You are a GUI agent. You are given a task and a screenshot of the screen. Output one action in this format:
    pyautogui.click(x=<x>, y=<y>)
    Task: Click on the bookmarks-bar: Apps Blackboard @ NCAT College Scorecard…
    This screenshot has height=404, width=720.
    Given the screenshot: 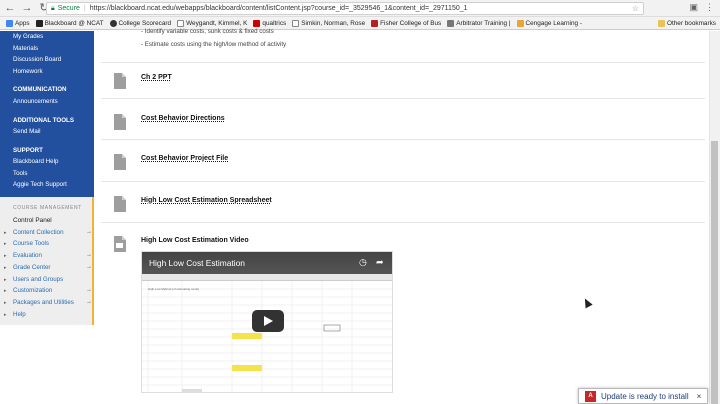 What is the action you would take?
    pyautogui.click(x=360, y=23)
    